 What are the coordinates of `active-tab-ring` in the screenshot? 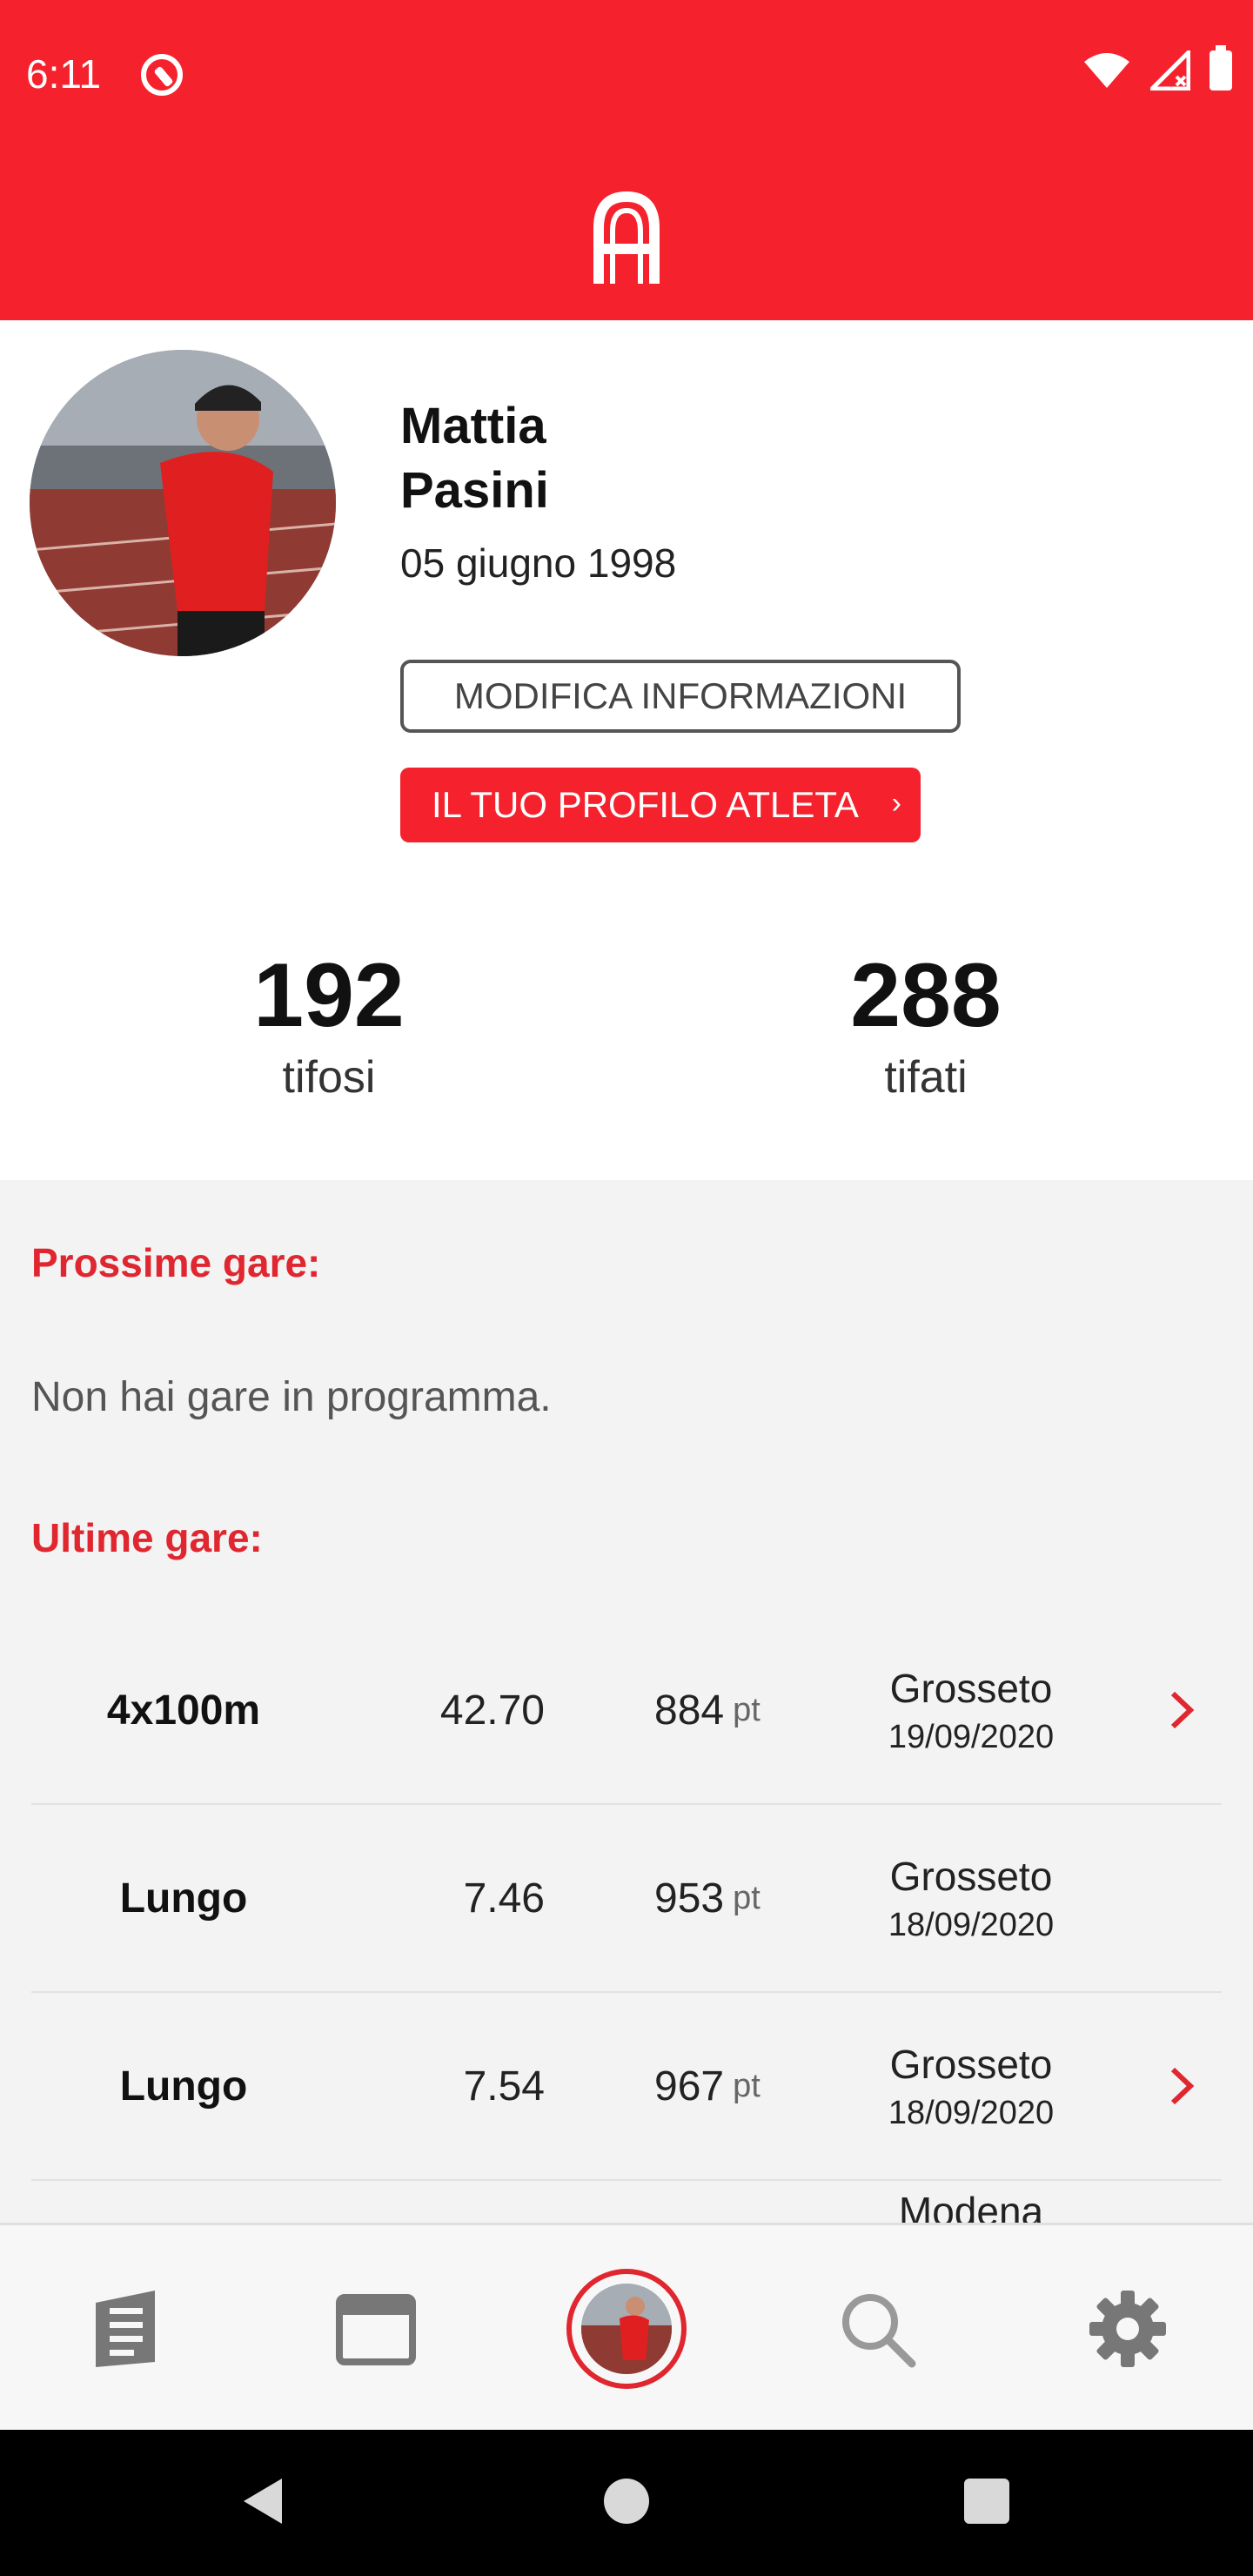 It's located at (626, 2329).